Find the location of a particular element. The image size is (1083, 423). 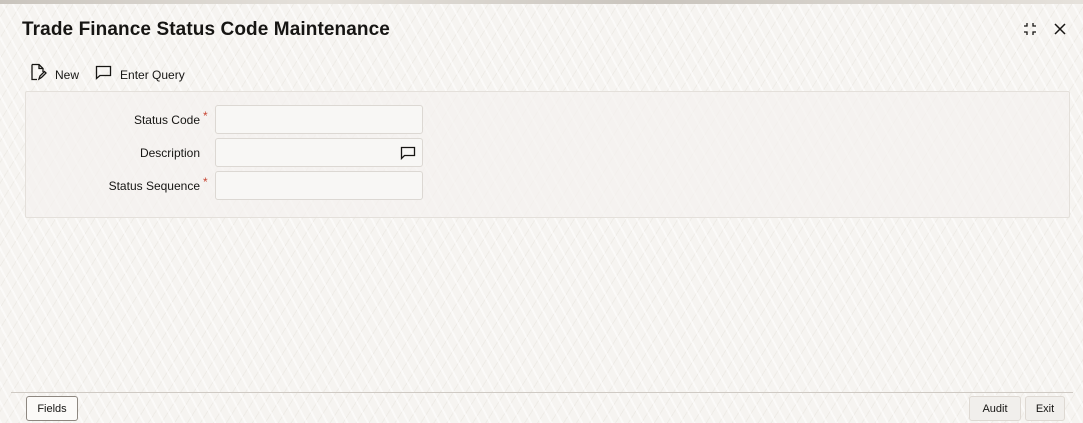

toolbar: New Enter Query is located at coordinates (115, 74).